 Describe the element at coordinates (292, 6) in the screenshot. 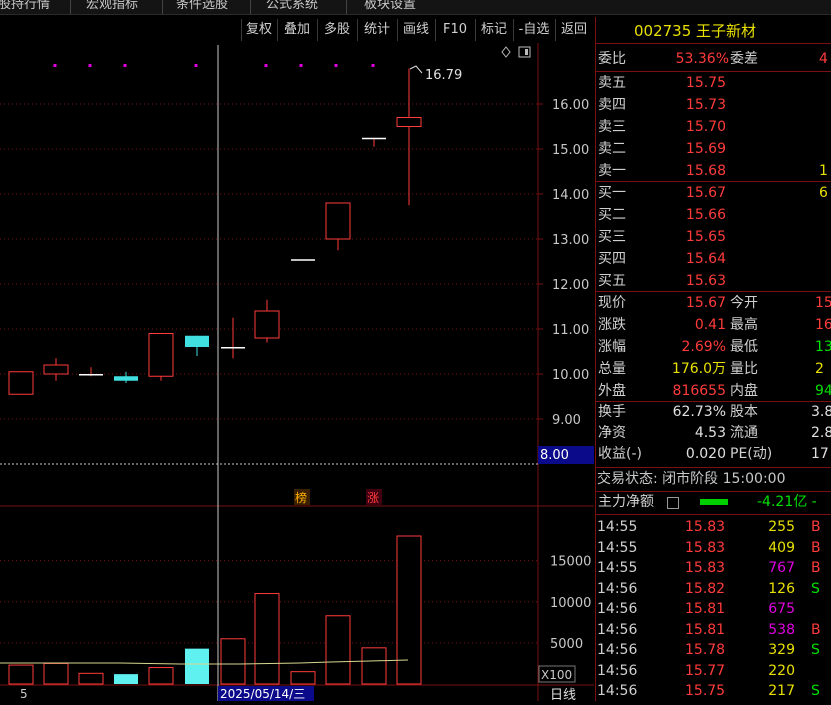

I see `menu-item-formula: 公式系统` at that location.